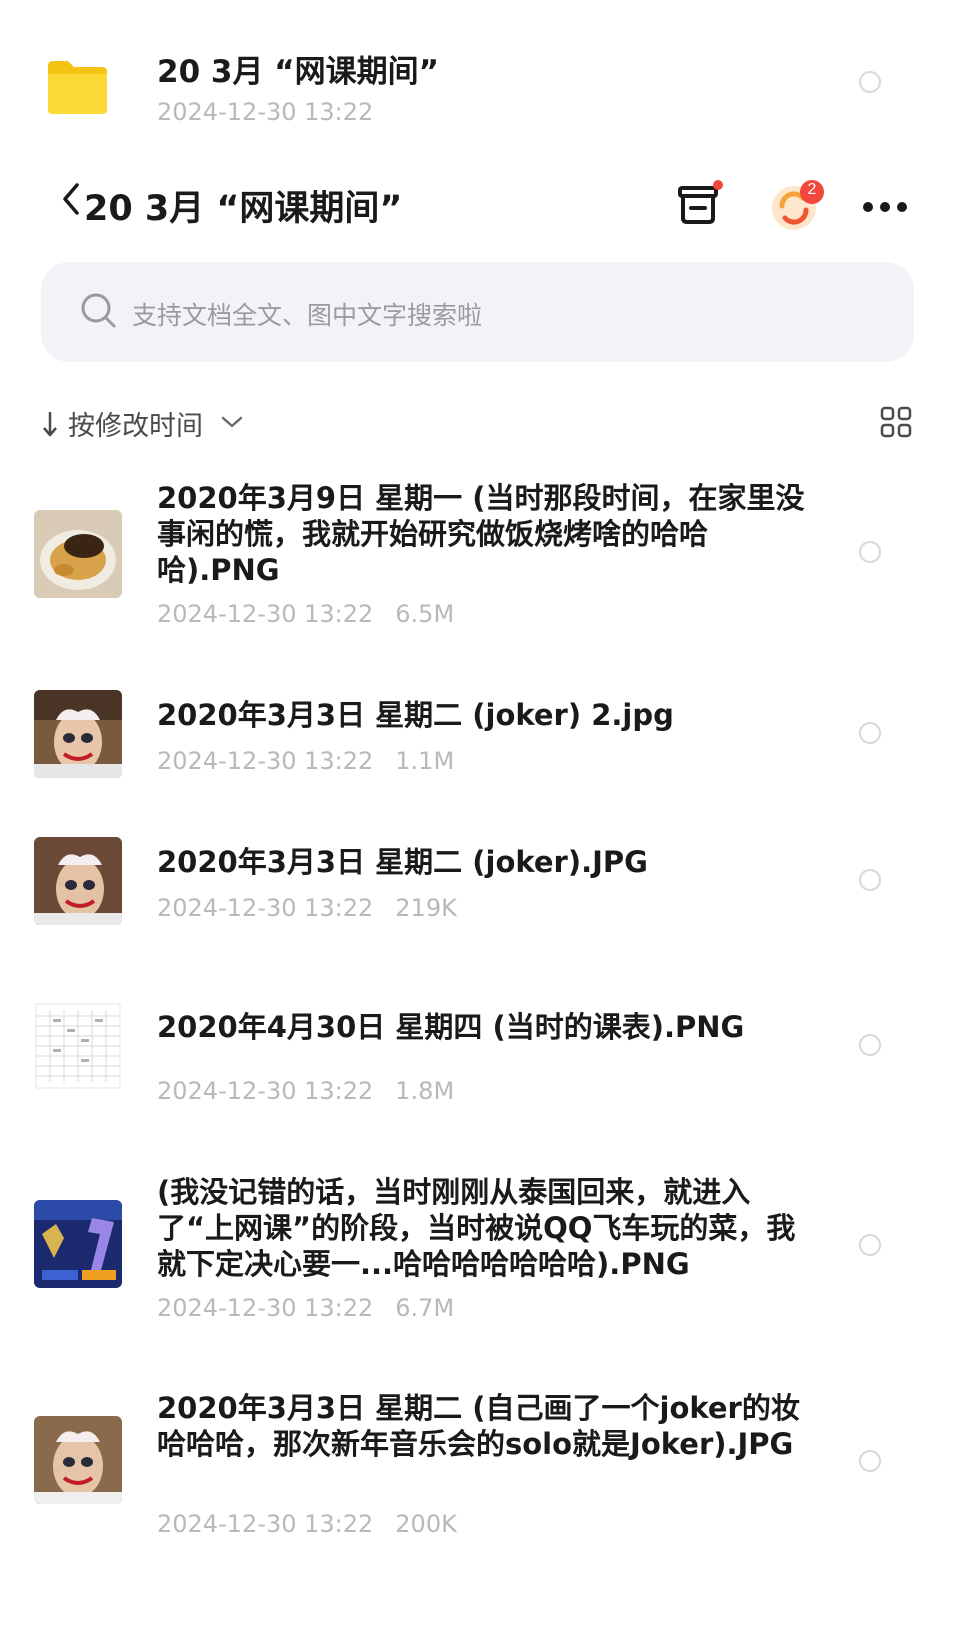  Describe the element at coordinates (700, 203) in the screenshot. I see `transfer-box-icon` at that location.